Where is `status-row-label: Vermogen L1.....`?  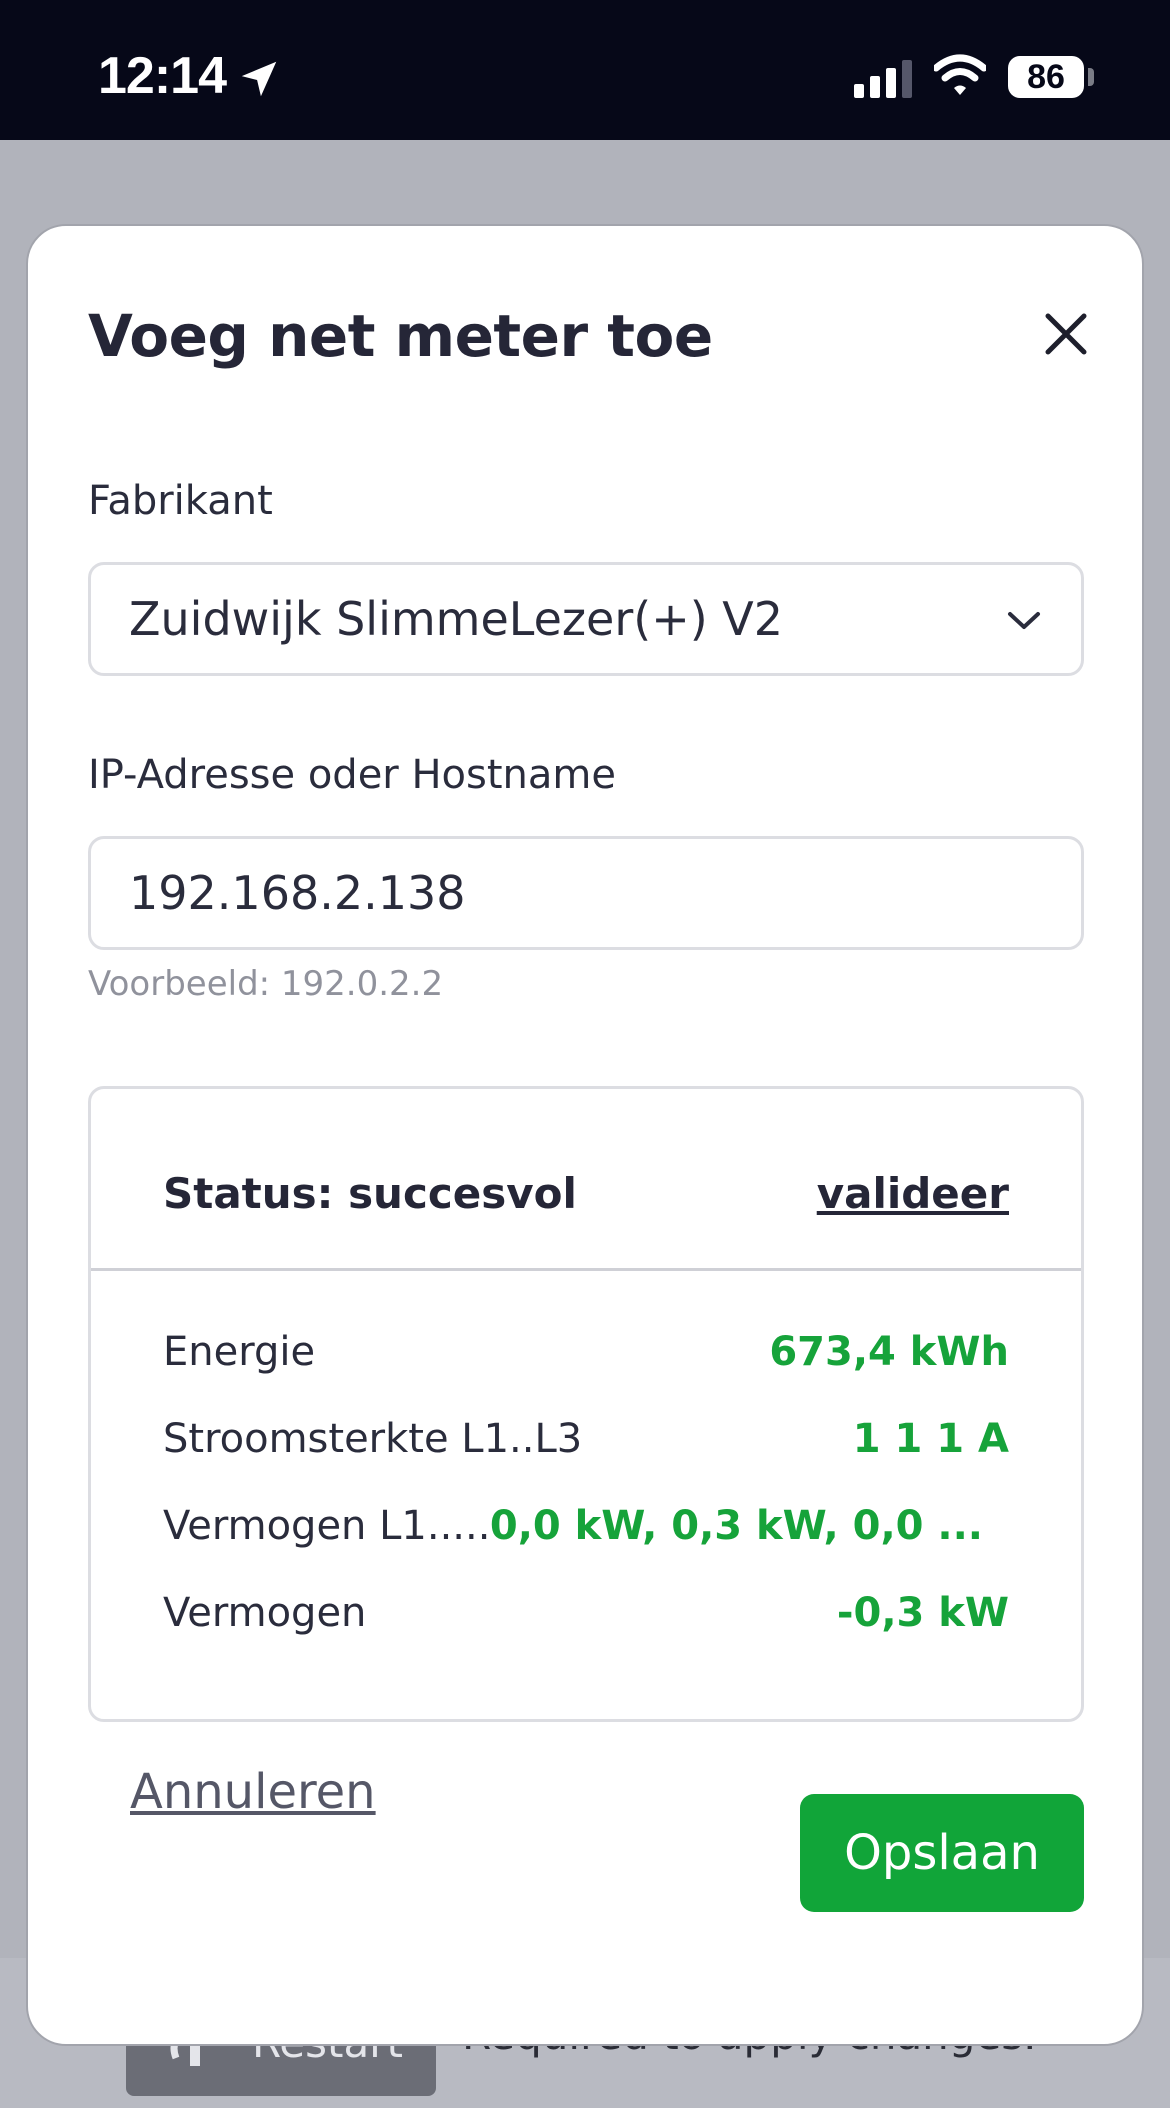
status-row-label: Vermogen L1..... is located at coordinates (327, 1526).